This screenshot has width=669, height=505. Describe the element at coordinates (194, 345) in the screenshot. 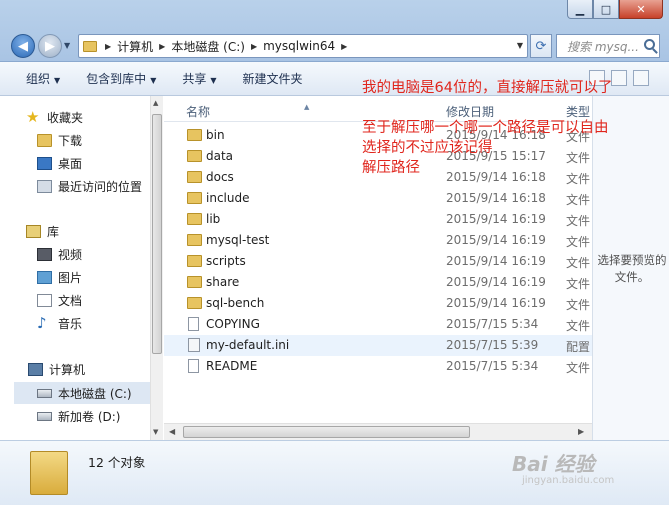

I see `config-file-icon` at that location.